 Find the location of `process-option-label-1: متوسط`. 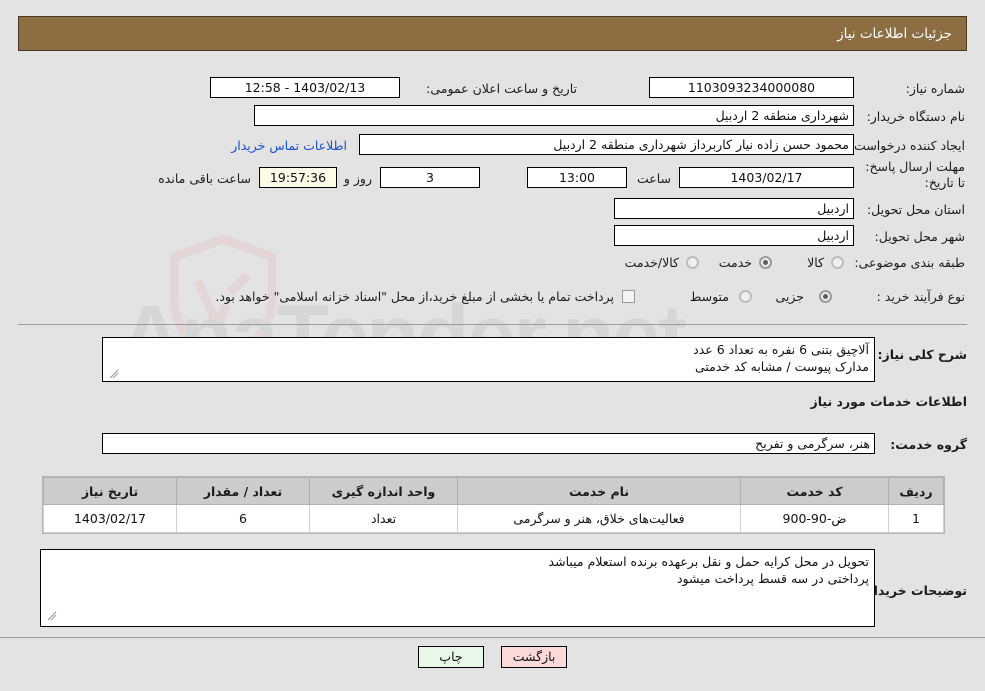

process-option-label-1: متوسط is located at coordinates (709, 296).